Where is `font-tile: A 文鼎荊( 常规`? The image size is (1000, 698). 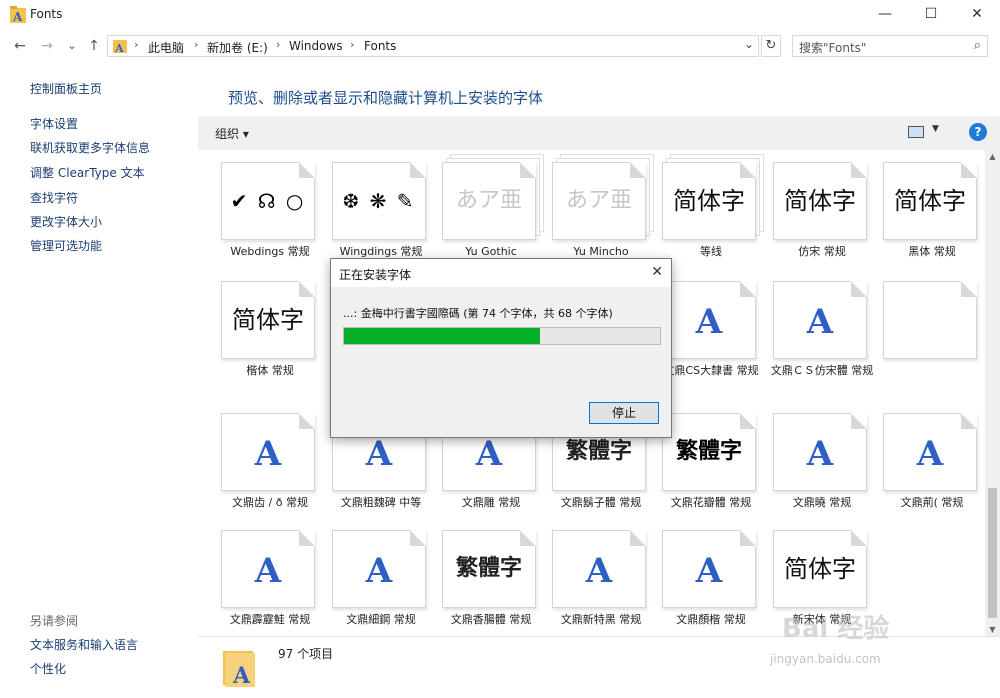
font-tile: A 文鼎荊( 常规 is located at coordinates (931, 462).